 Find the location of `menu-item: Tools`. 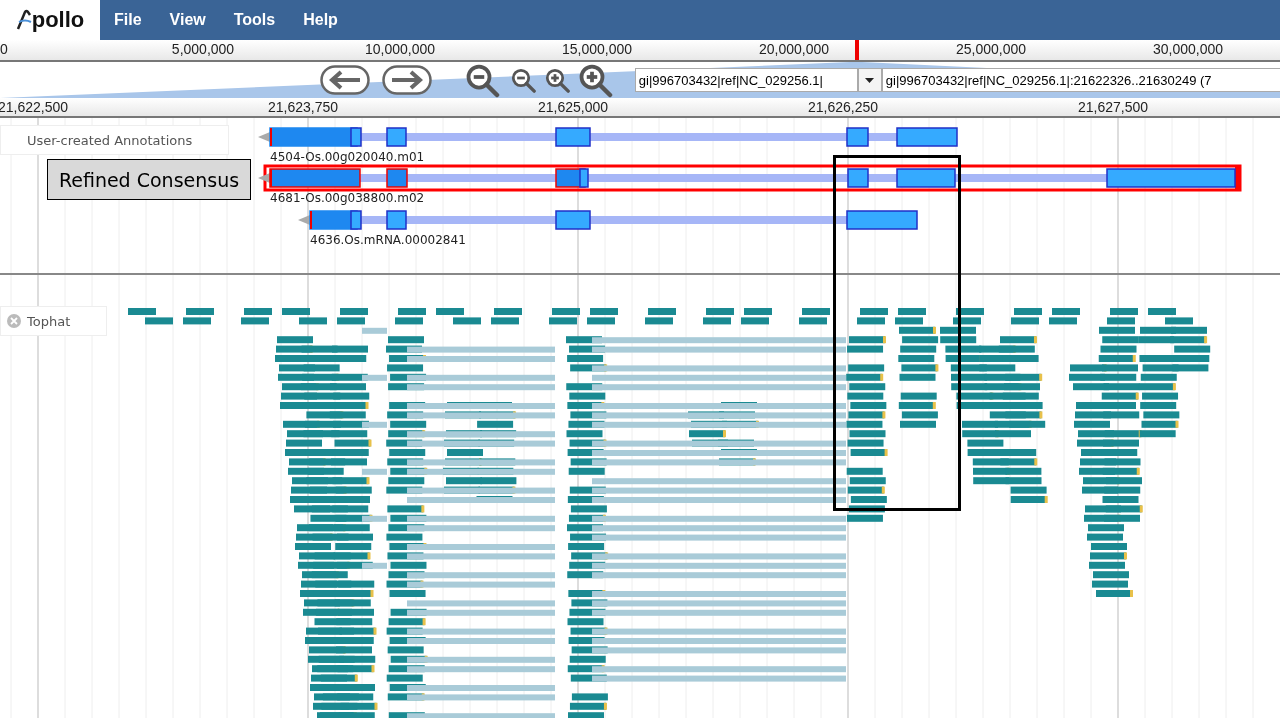

menu-item: Tools is located at coordinates (254, 20).